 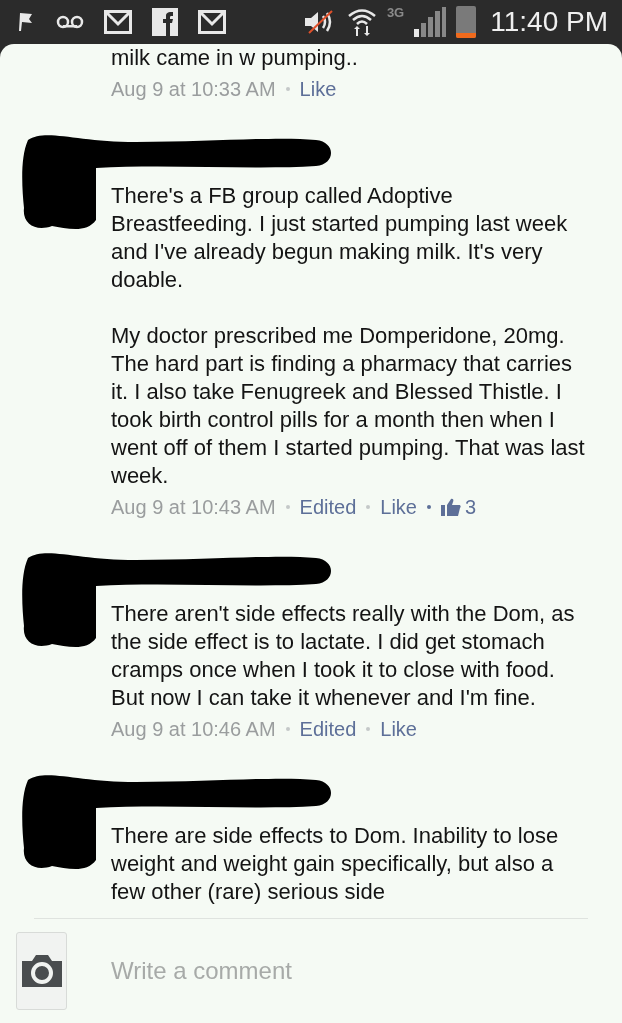 I want to click on battery-icon, so click(x=466, y=22).